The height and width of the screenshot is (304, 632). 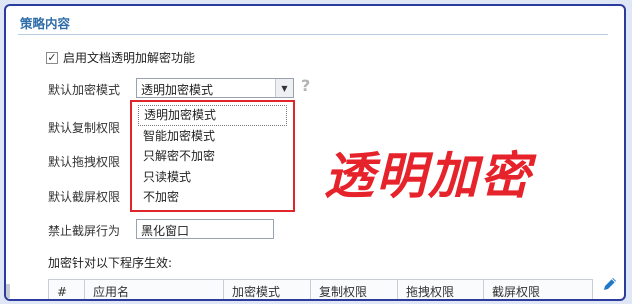 I want to click on enable-encryption-row: ✓ 启用文档透明加解密功能, so click(x=120, y=57).